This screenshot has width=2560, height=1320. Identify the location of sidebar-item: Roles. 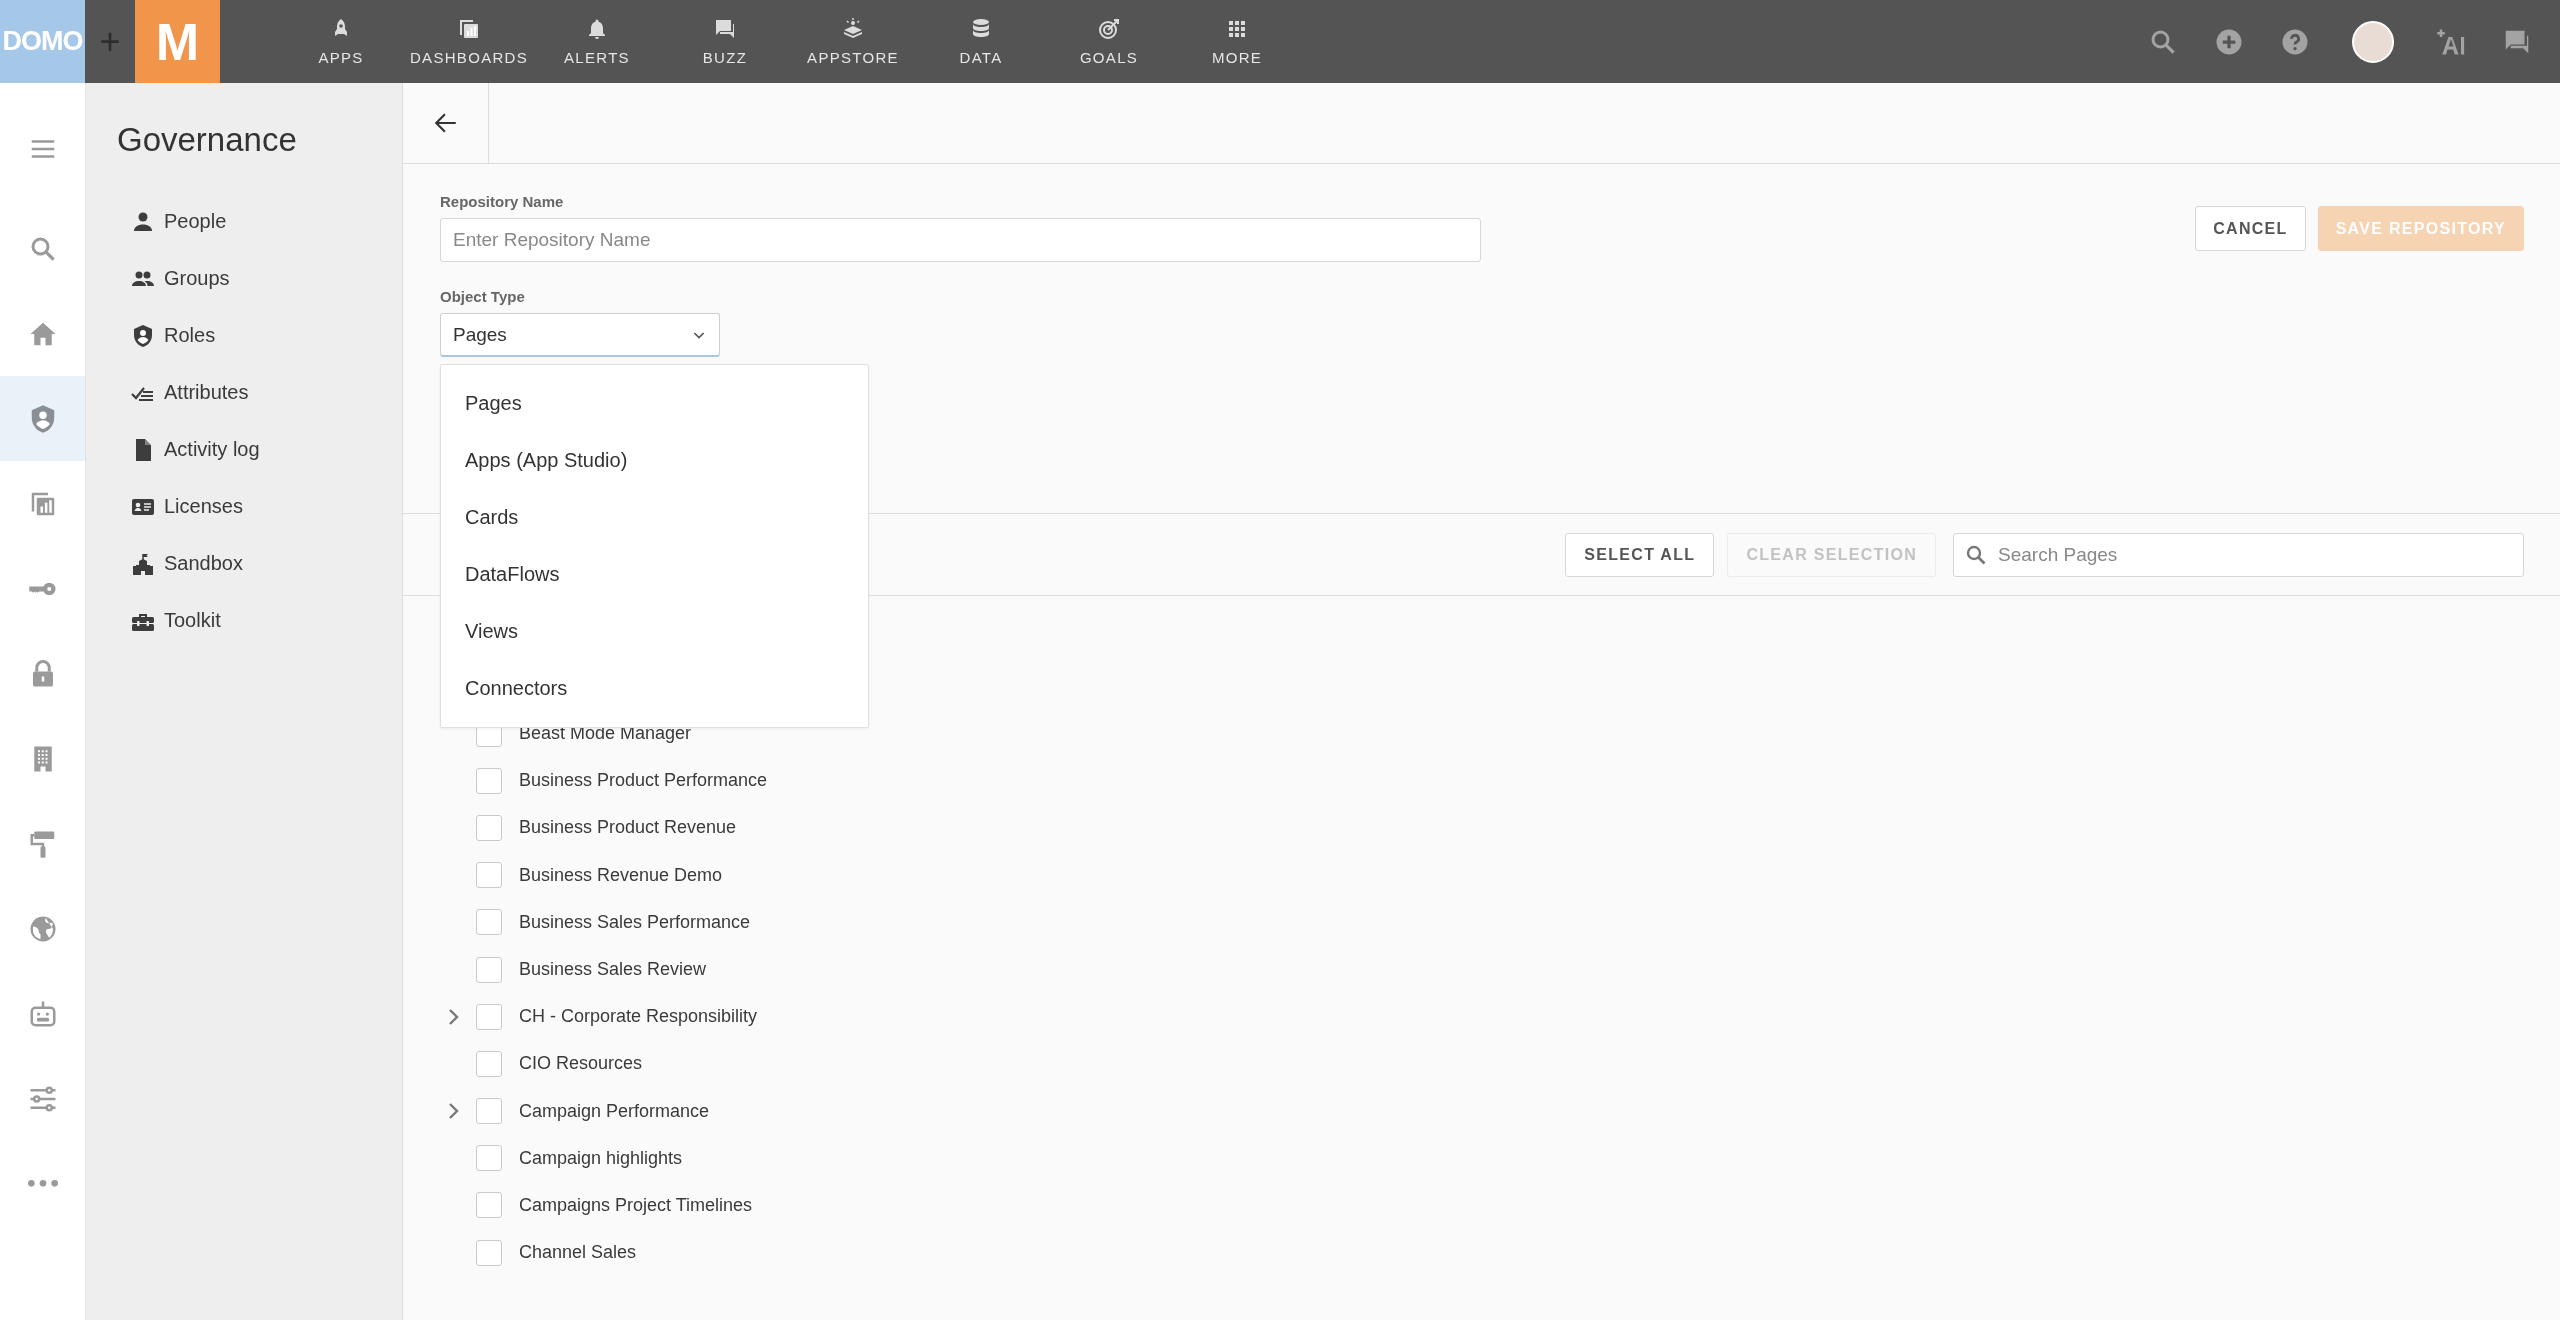
(259, 335).